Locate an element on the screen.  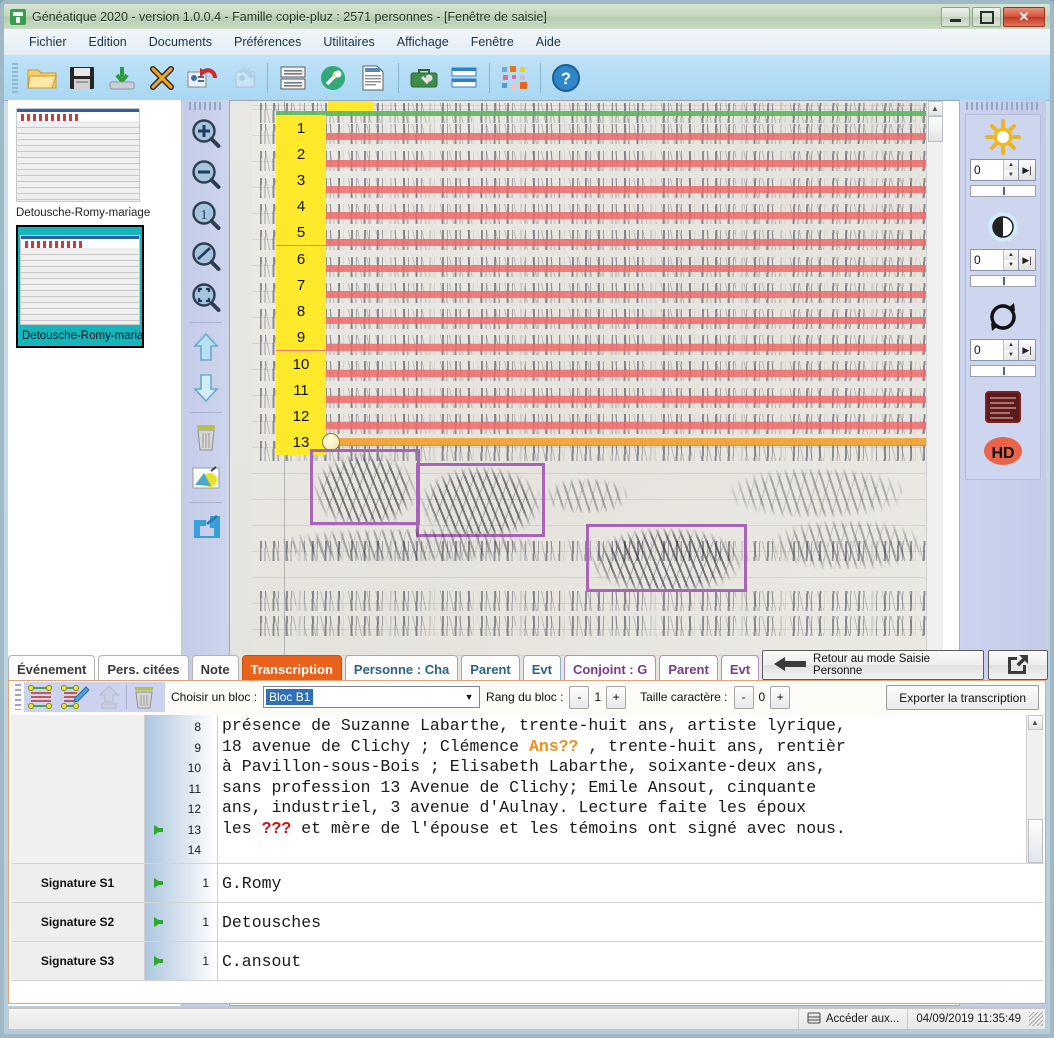
tab-evt-2: Evt is located at coordinates (740, 668).